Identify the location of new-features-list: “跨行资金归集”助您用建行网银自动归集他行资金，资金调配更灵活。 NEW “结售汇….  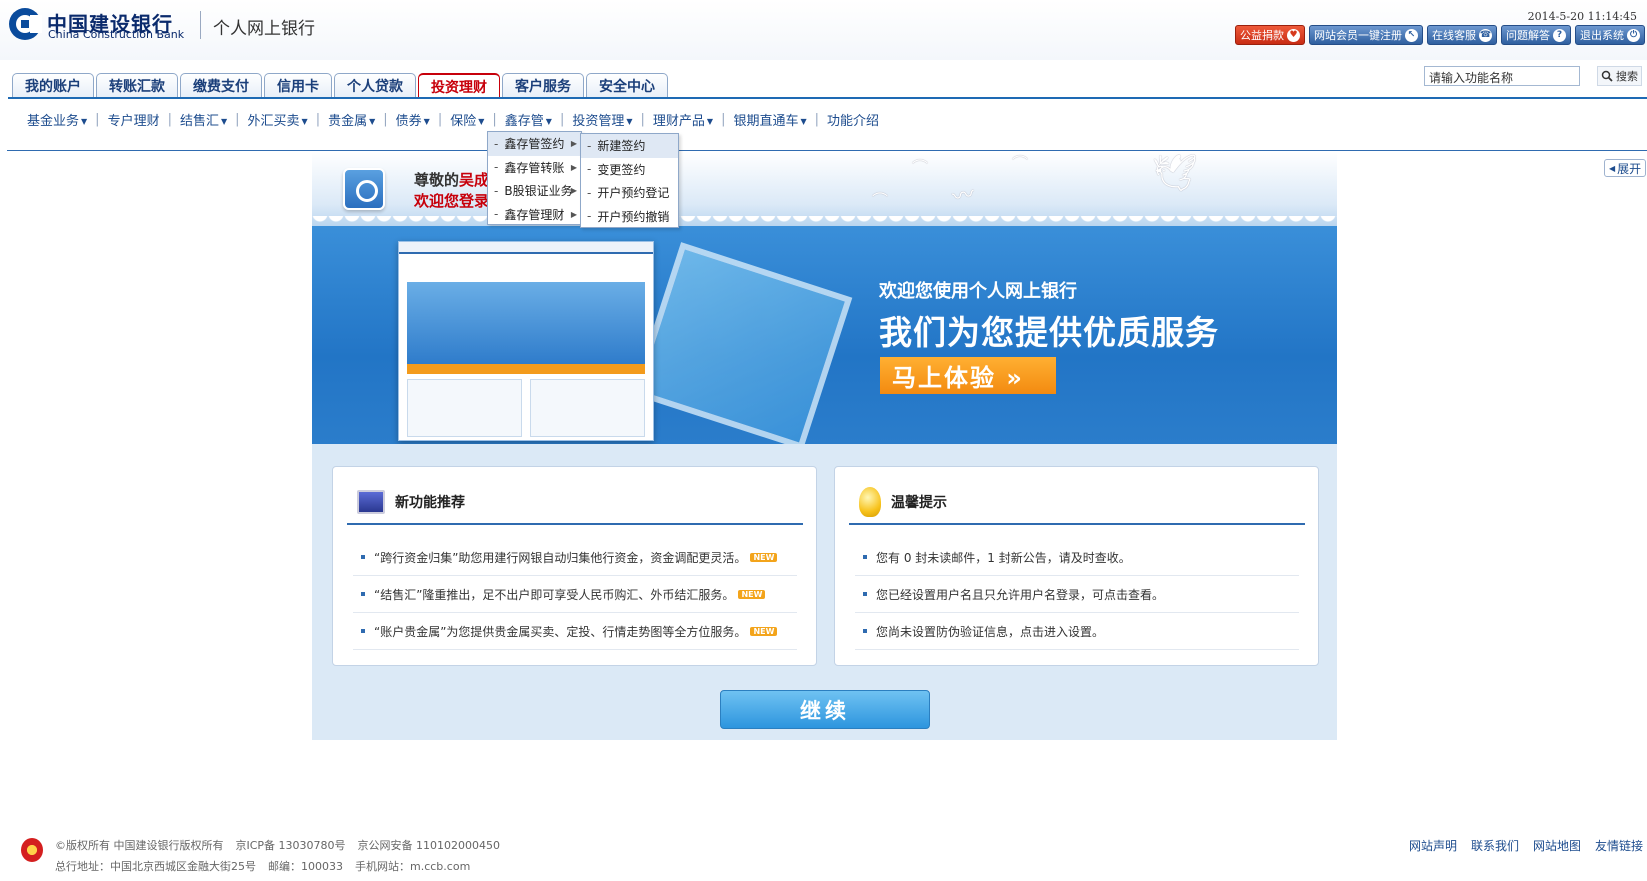
(575, 594).